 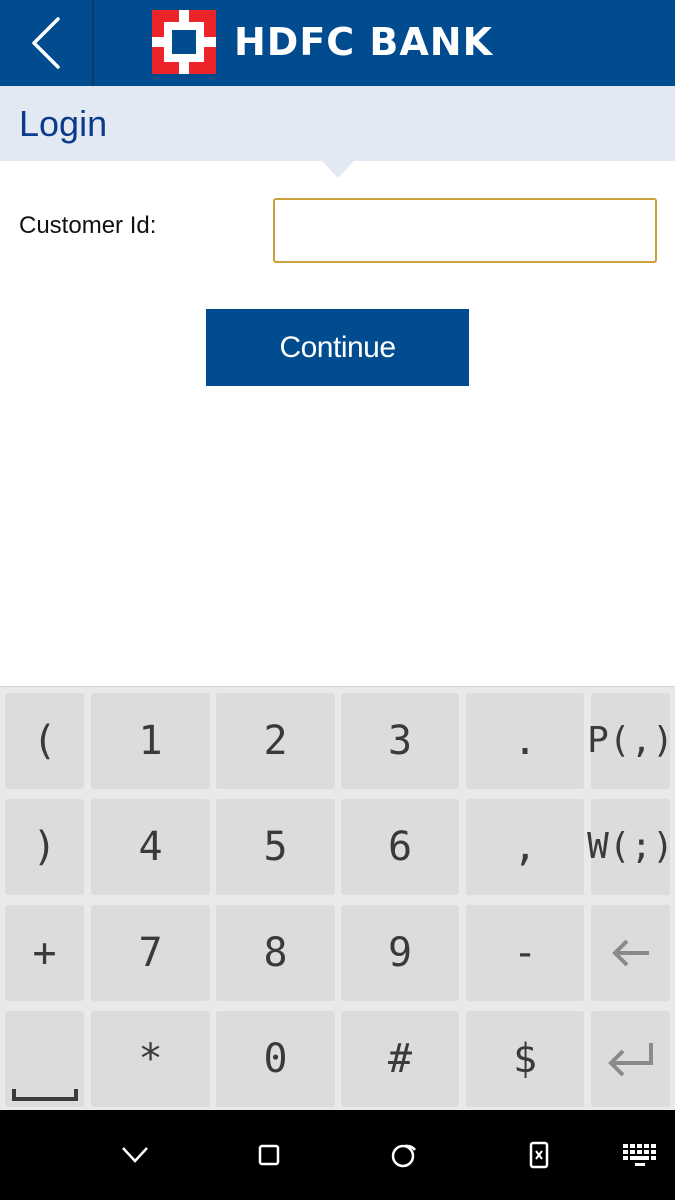 I want to click on hide-keyboard-icon, so click(x=135, y=1155).